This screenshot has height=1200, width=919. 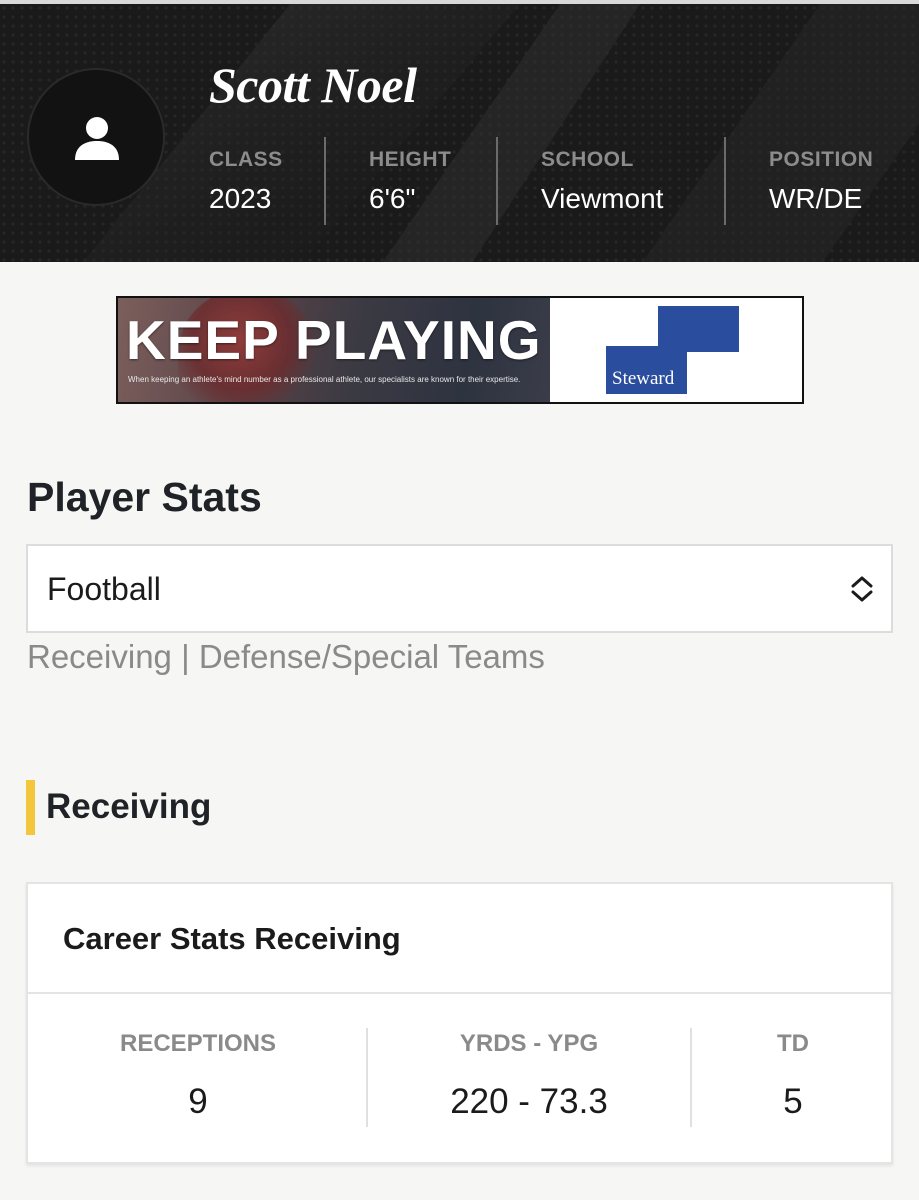 What do you see at coordinates (529, 1043) in the screenshot?
I see `stat-label: YRDS - YPG` at bounding box center [529, 1043].